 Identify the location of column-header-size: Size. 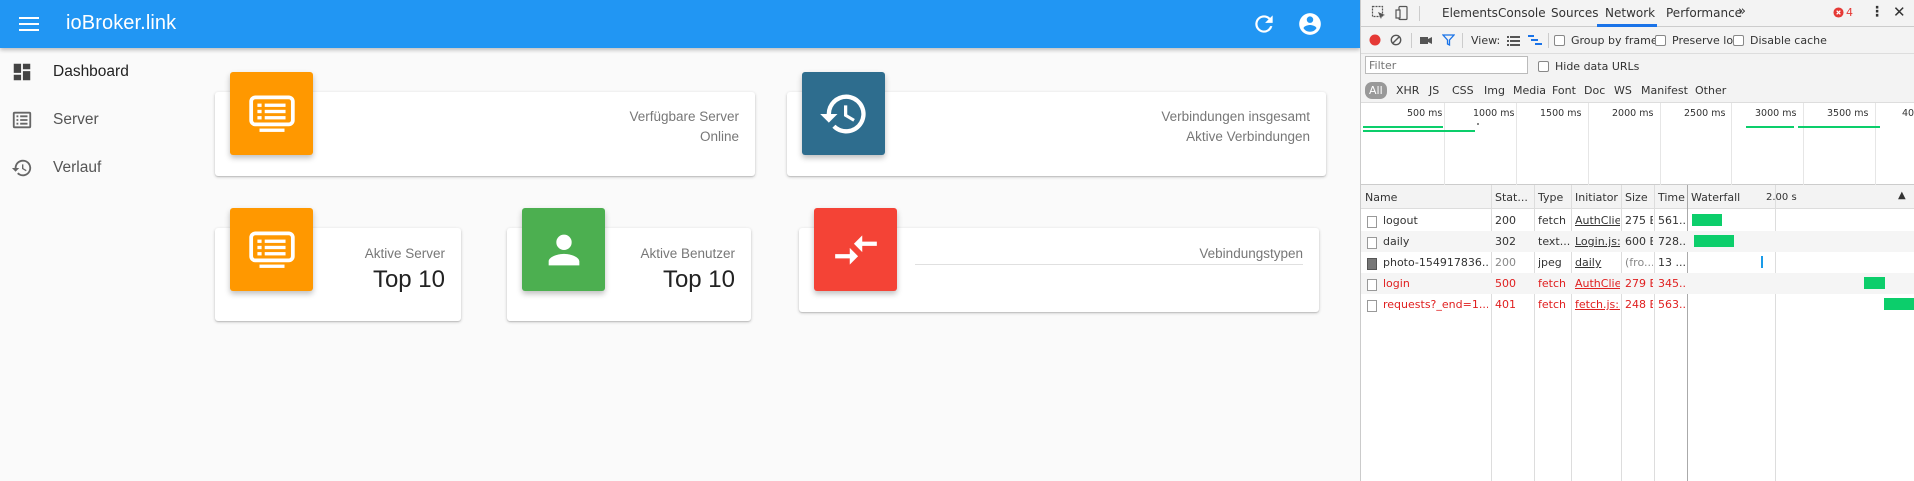
(1636, 197).